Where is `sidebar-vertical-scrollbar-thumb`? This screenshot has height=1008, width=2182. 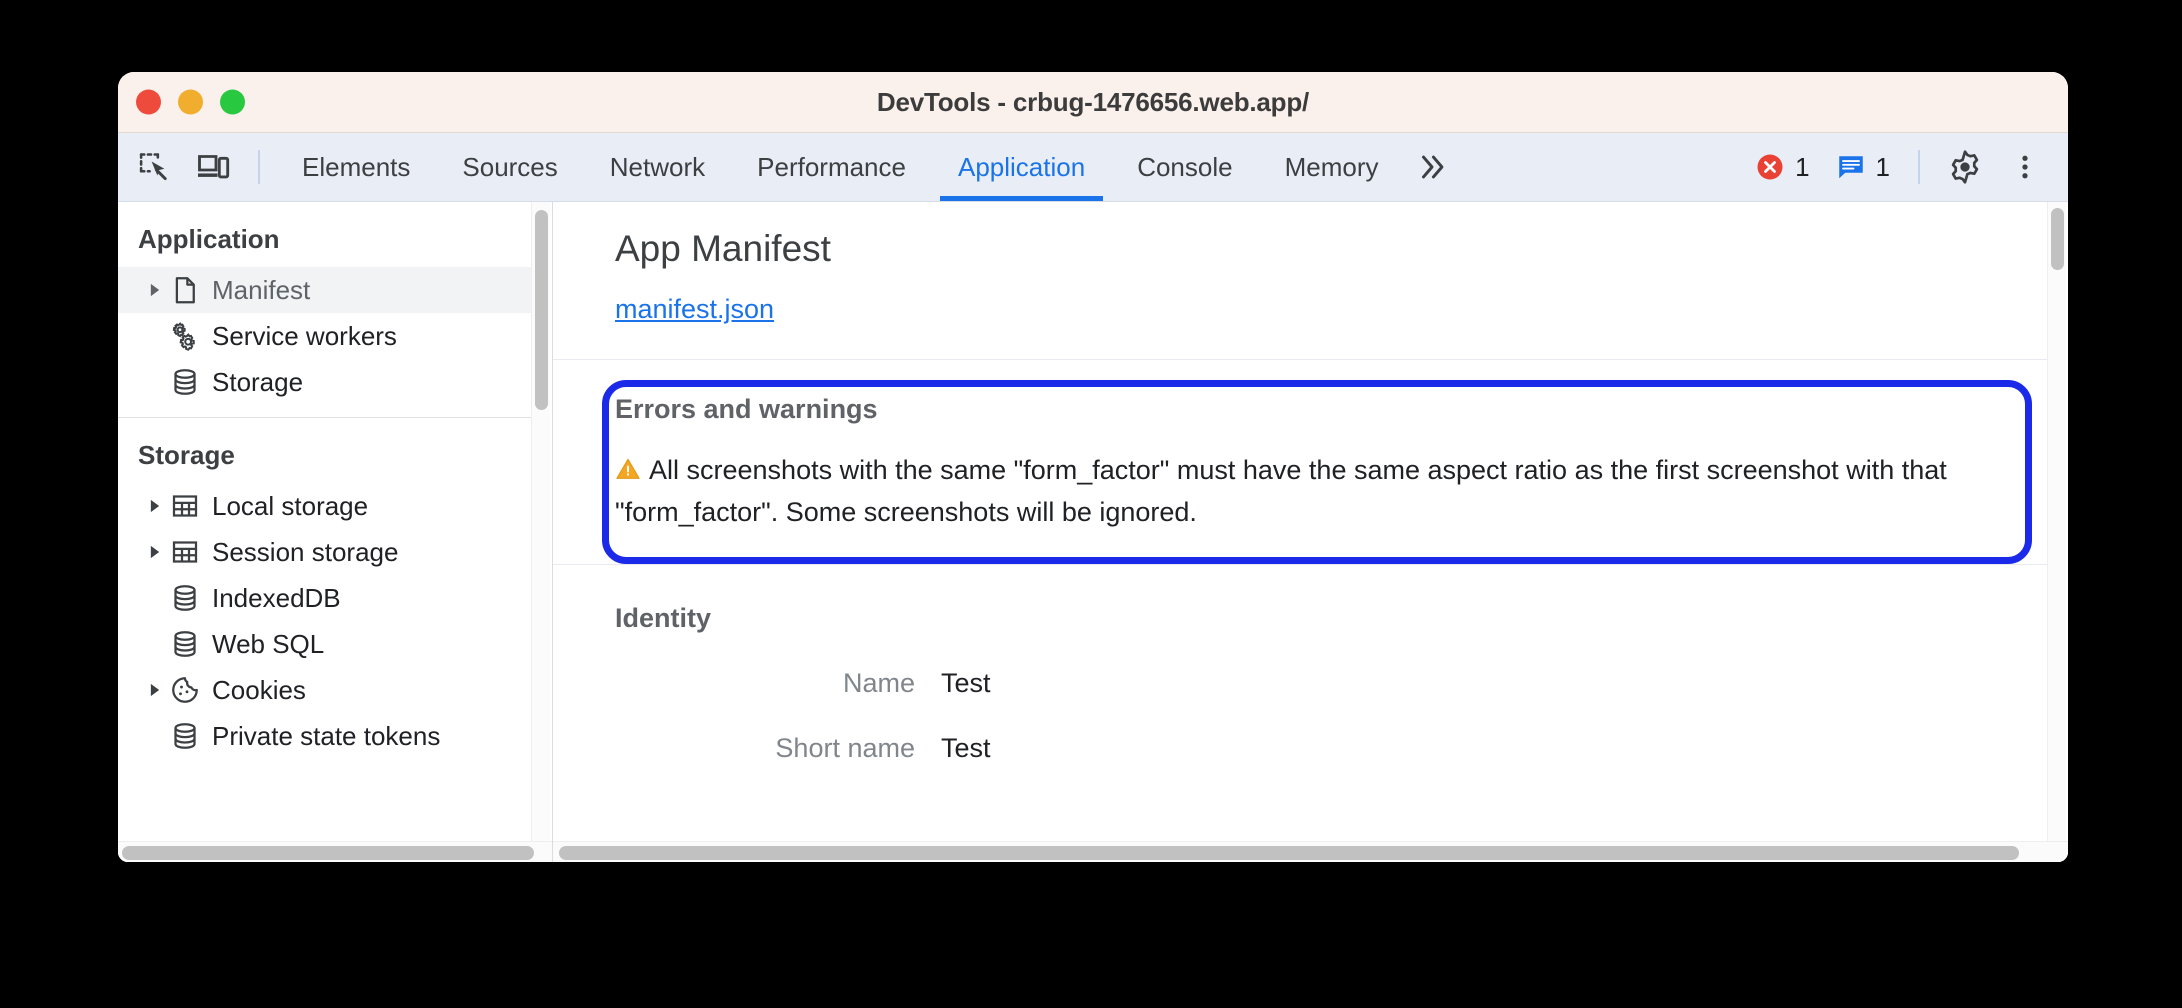 sidebar-vertical-scrollbar-thumb is located at coordinates (541, 310).